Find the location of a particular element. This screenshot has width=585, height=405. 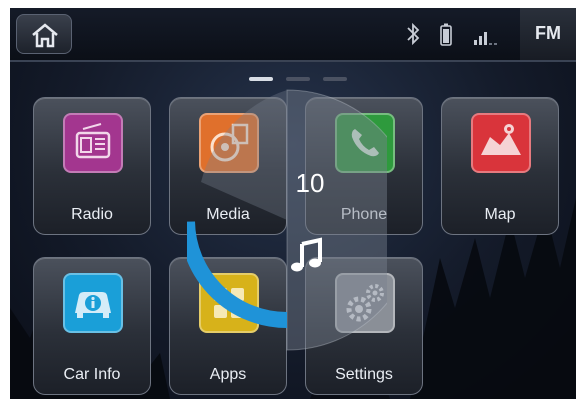

app-tile-map: Map is located at coordinates (500, 166).